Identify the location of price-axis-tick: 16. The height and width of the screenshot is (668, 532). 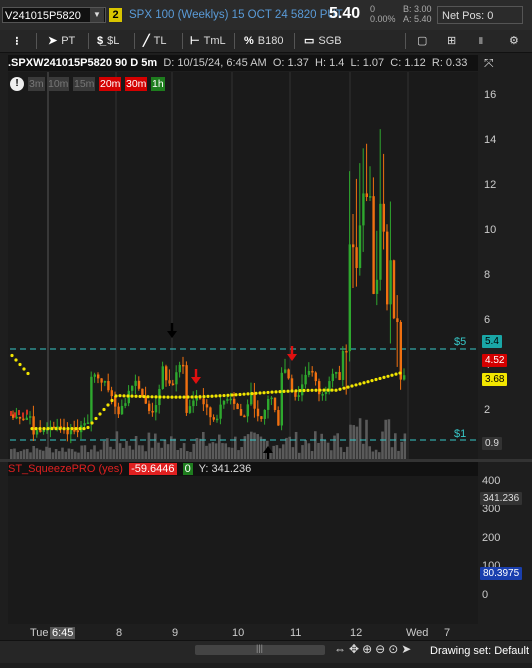
(490, 94).